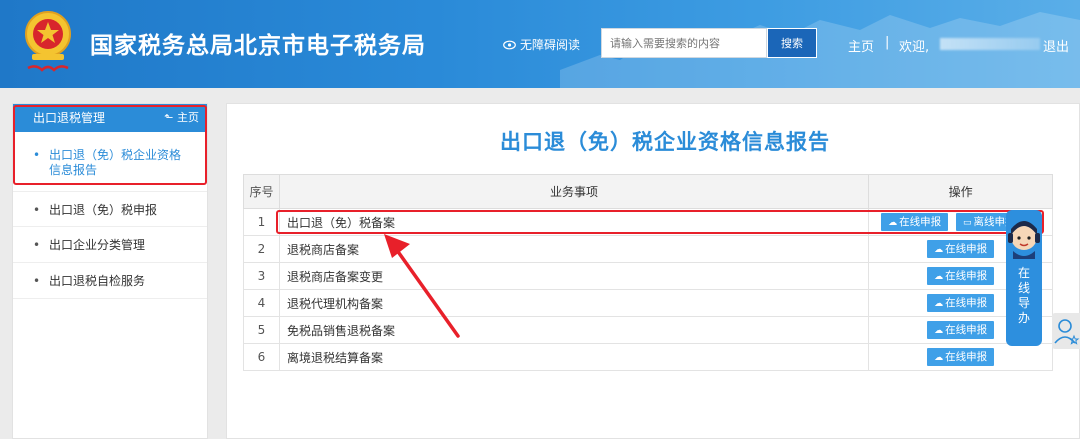 This screenshot has height=439, width=1080. What do you see at coordinates (967, 223) in the screenshot?
I see `monitor-icon: ▭` at bounding box center [967, 223].